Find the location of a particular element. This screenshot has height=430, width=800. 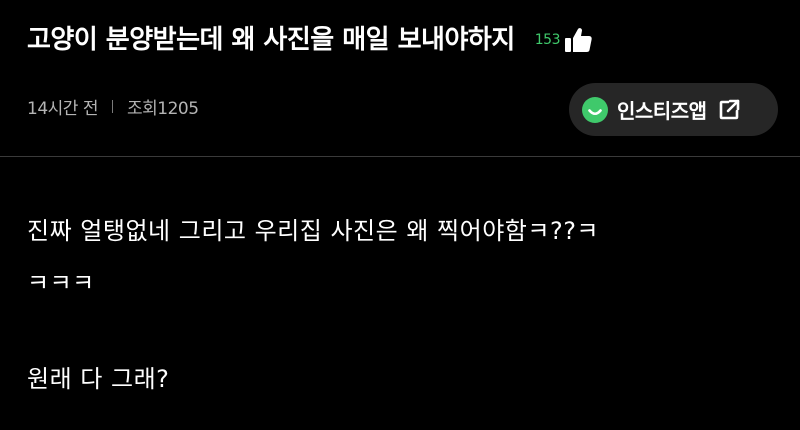

meta-divider is located at coordinates (112, 106).